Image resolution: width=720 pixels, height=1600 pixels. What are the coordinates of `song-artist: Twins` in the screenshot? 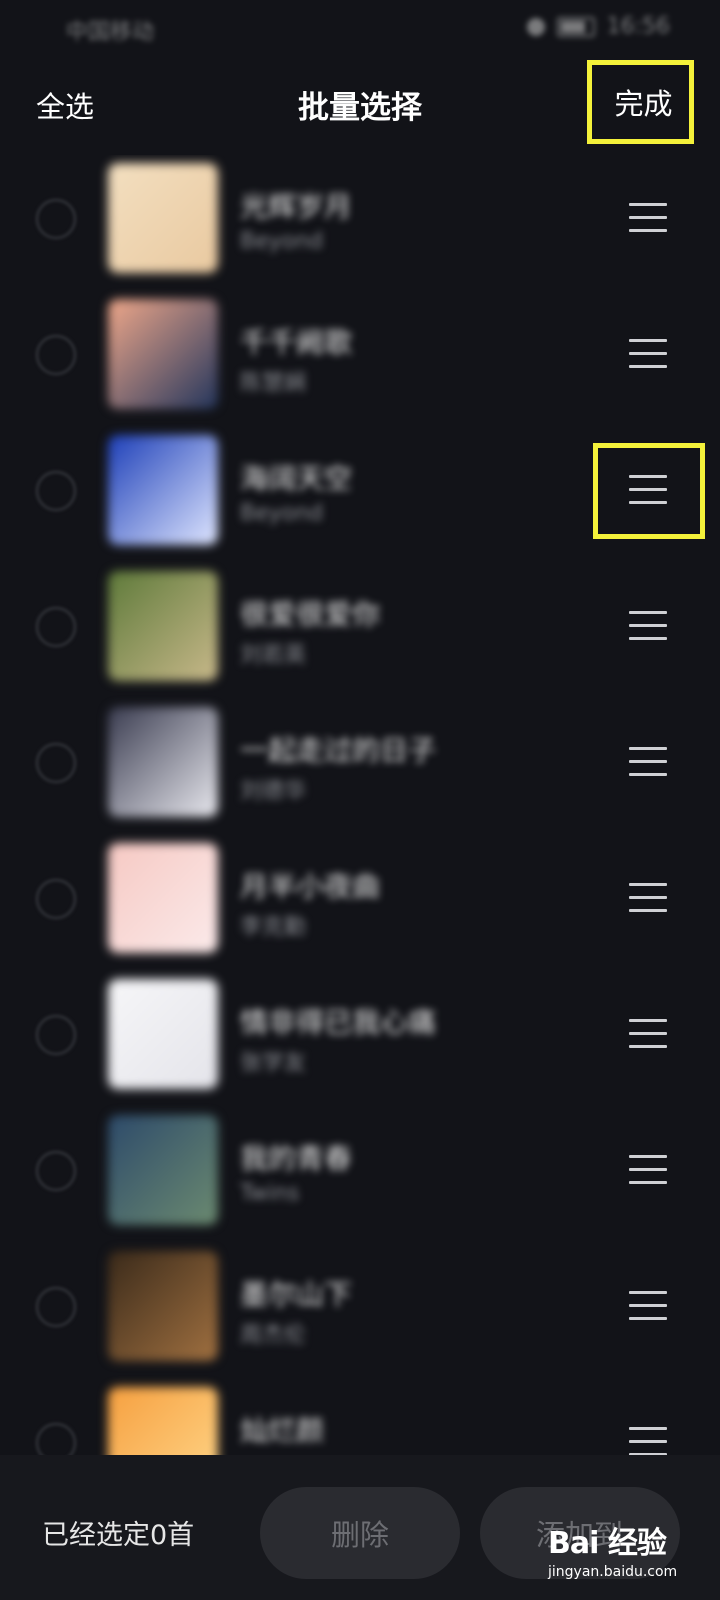 It's located at (270, 1193).